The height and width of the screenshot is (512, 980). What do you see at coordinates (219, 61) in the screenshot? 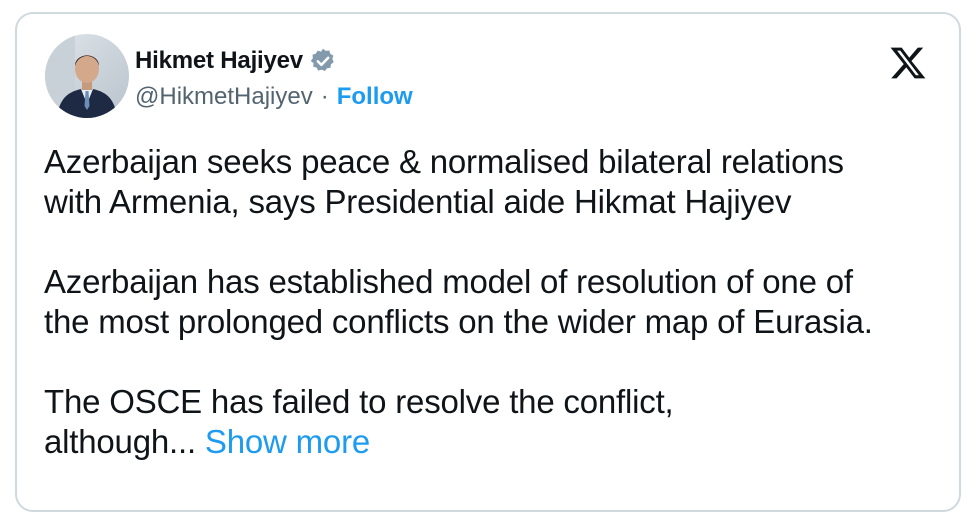
I see `author-name: Hikmet Hajiyev` at bounding box center [219, 61].